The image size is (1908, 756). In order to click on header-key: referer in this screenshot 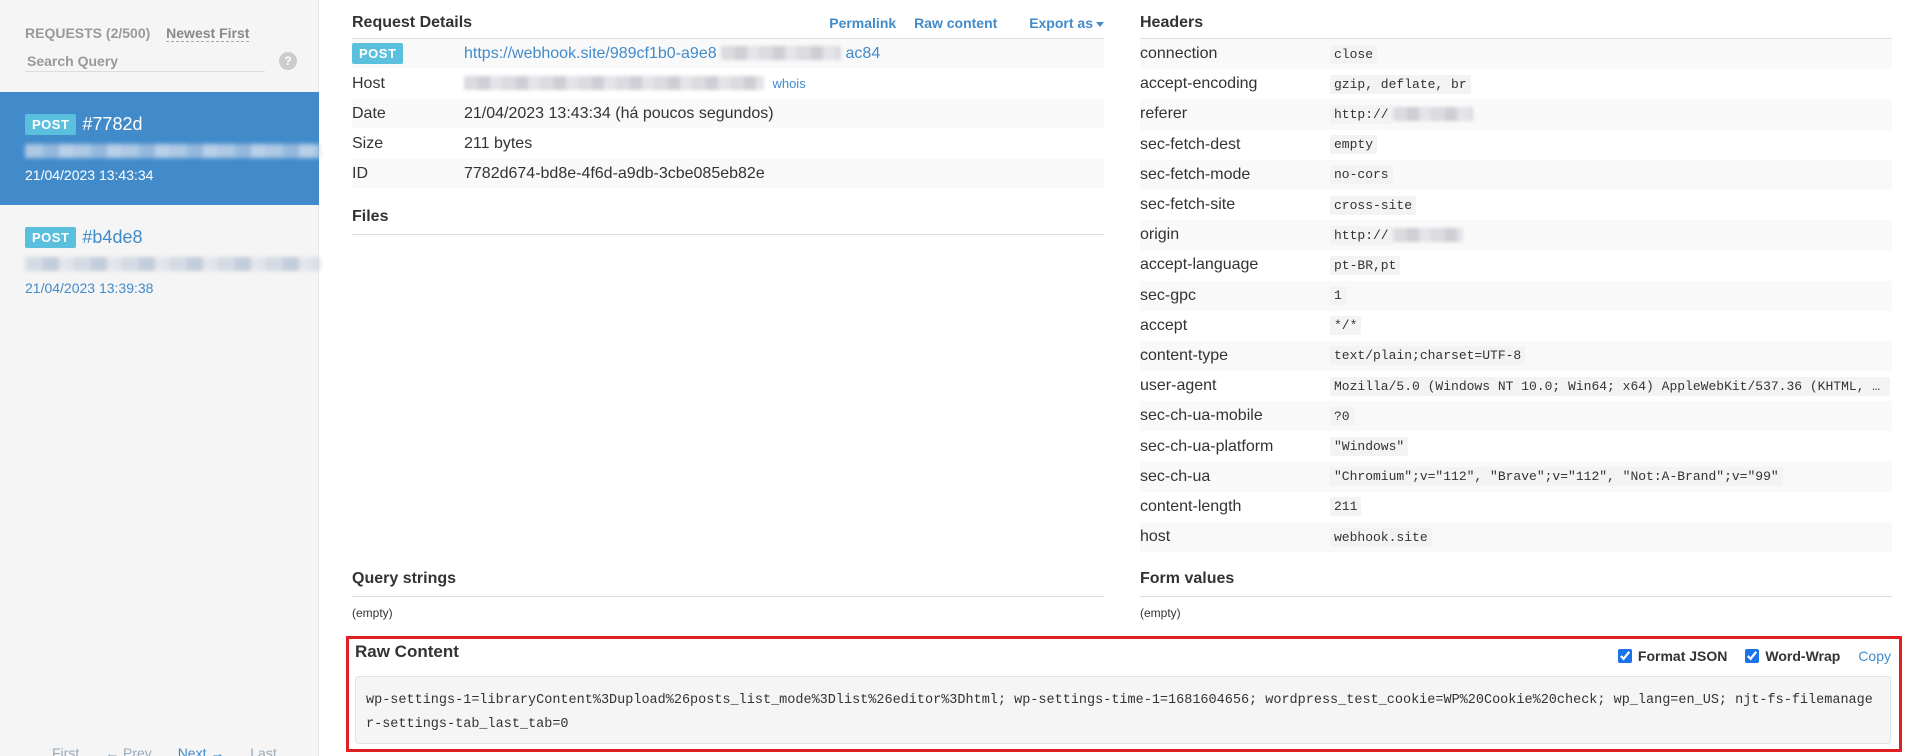, I will do `click(1164, 114)`.